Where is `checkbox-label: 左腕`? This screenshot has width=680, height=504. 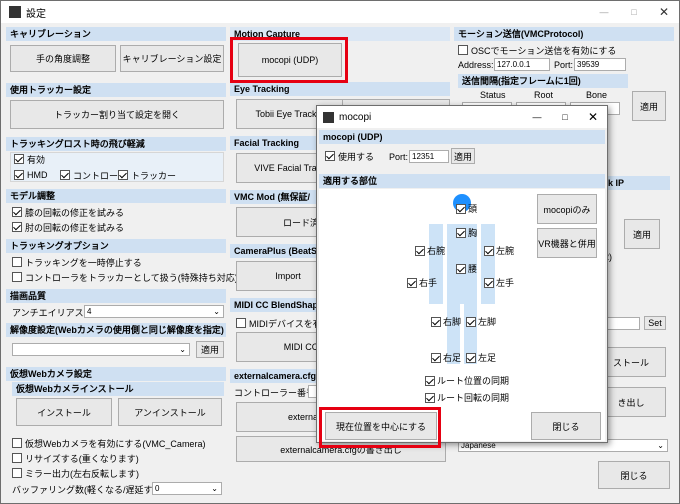
checkbox-label: 左腕 is located at coordinates (505, 251).